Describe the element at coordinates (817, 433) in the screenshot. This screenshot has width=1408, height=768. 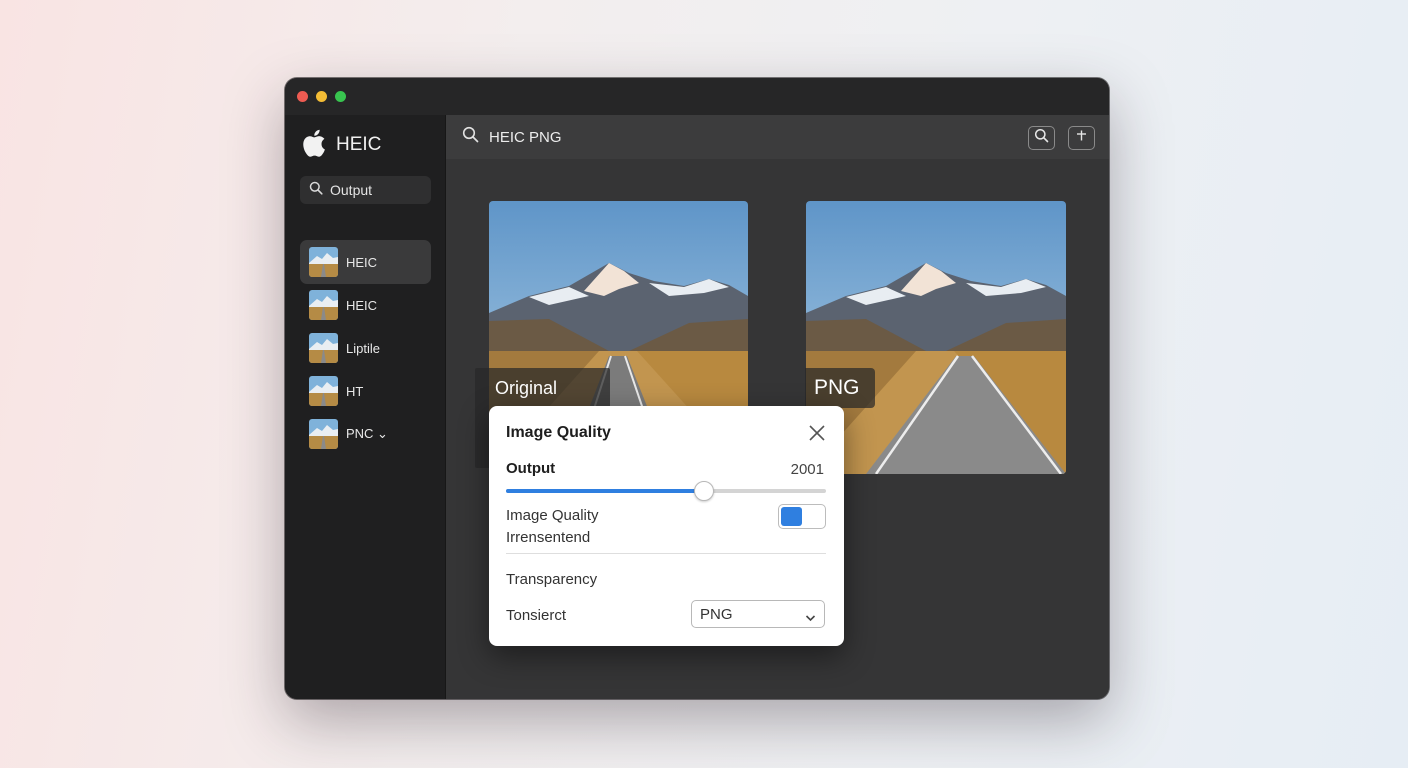
I see `close-icon` at that location.